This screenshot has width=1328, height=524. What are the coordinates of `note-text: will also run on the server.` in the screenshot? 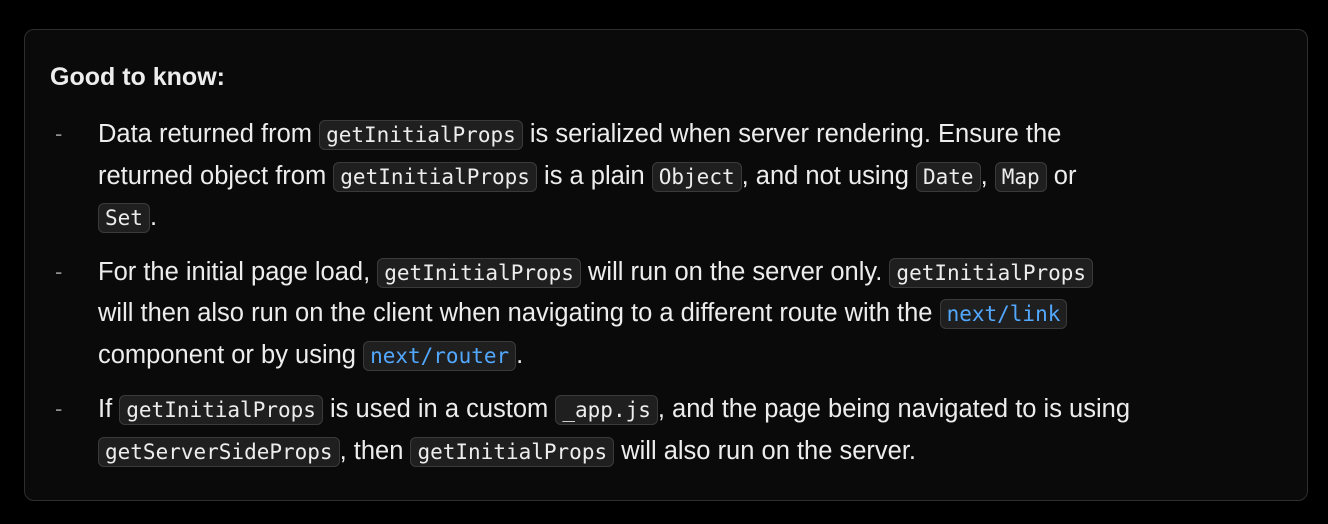 It's located at (765, 450).